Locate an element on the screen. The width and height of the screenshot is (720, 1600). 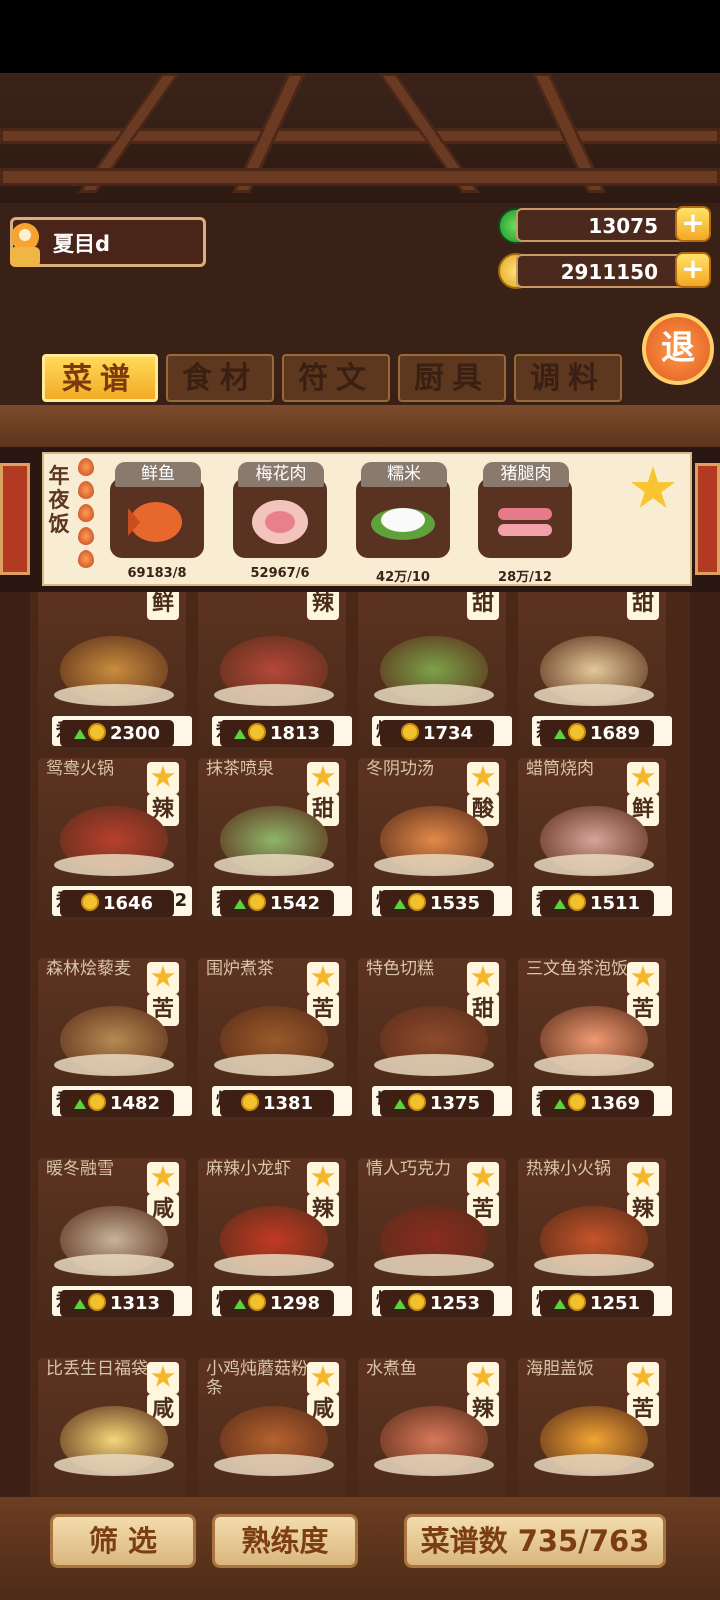
ingredient-fish: 鲜鱼 69183/8 is located at coordinates (157, 521).